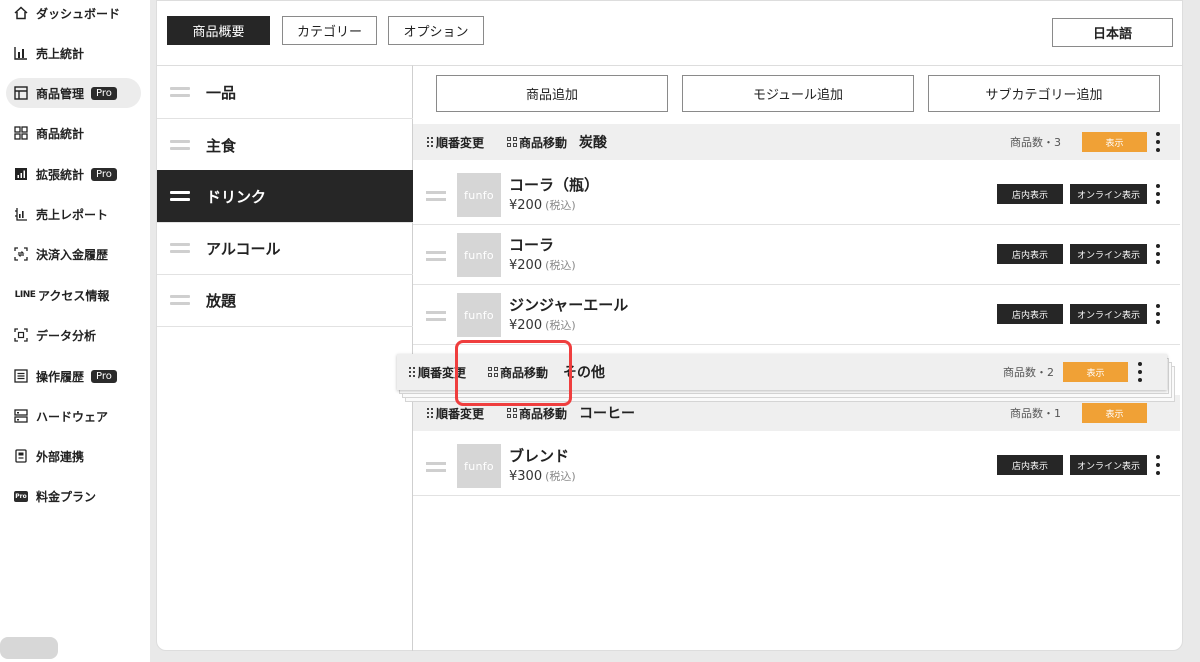 Image resolution: width=1200 pixels, height=662 pixels. Describe the element at coordinates (1035, 413) in the screenshot. I see `product-count: 商品数・1` at that location.